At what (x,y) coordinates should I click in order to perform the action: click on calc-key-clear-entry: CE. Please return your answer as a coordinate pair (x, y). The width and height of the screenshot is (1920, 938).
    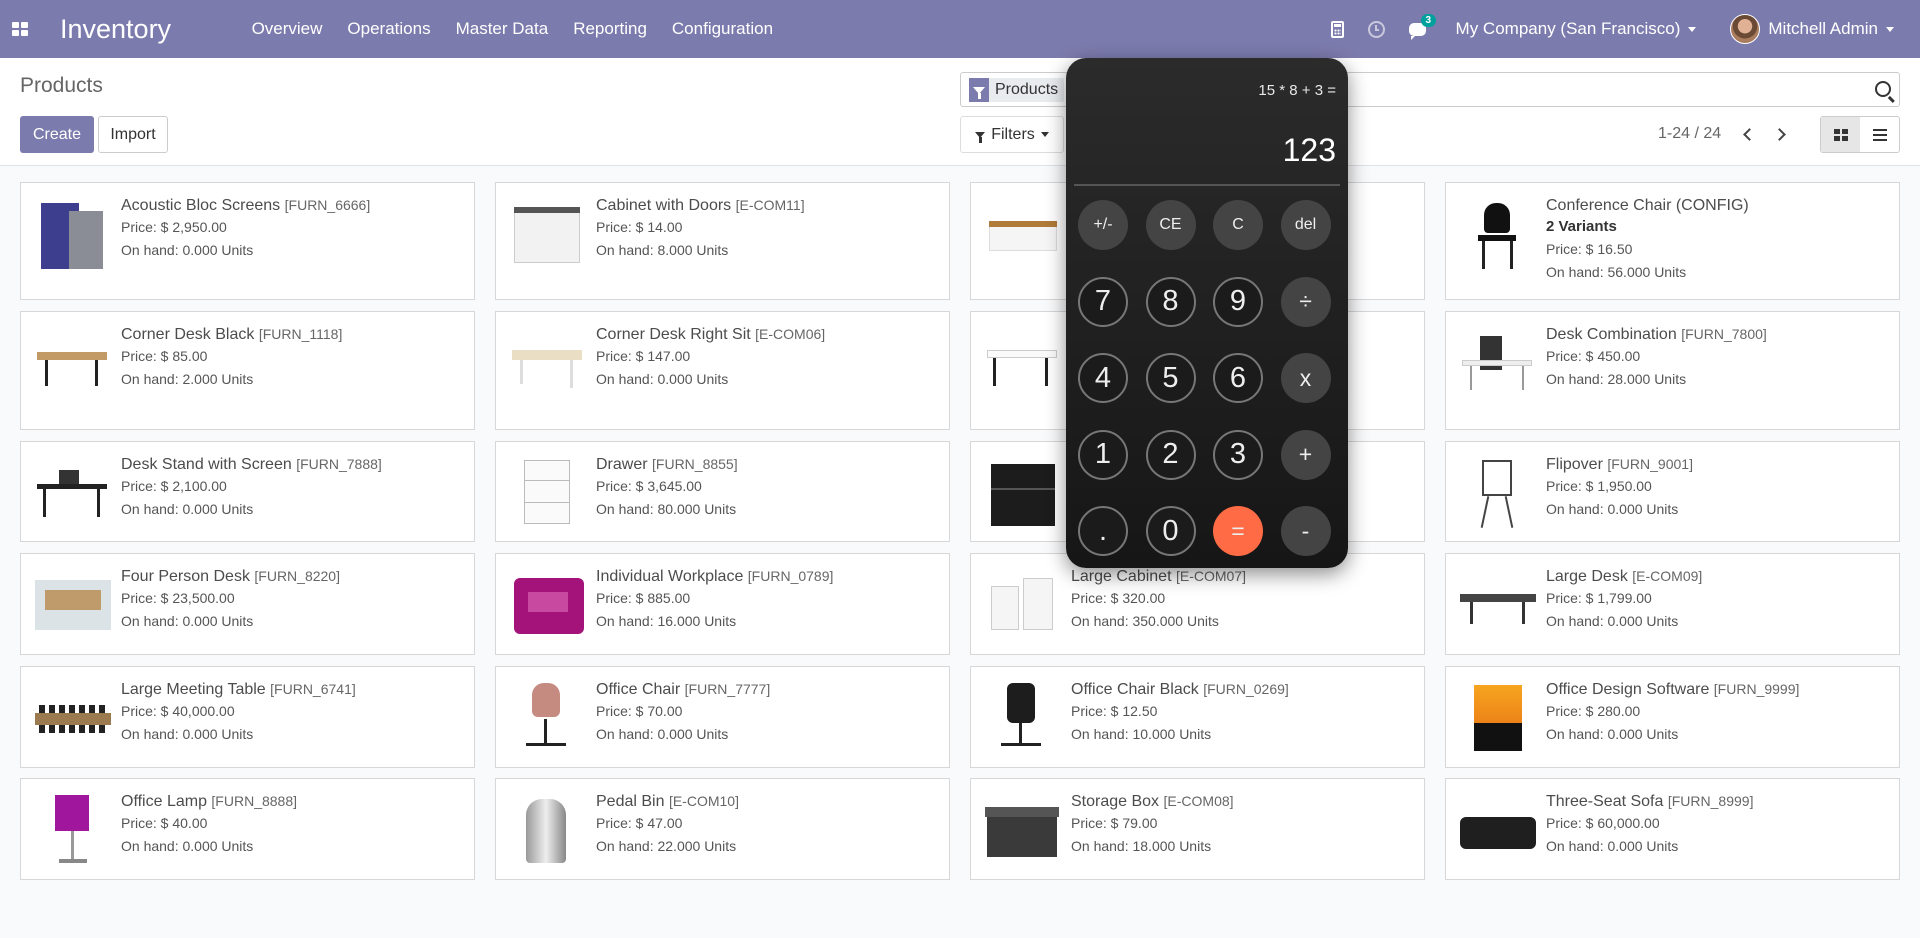
    Looking at the image, I should click on (1170, 225).